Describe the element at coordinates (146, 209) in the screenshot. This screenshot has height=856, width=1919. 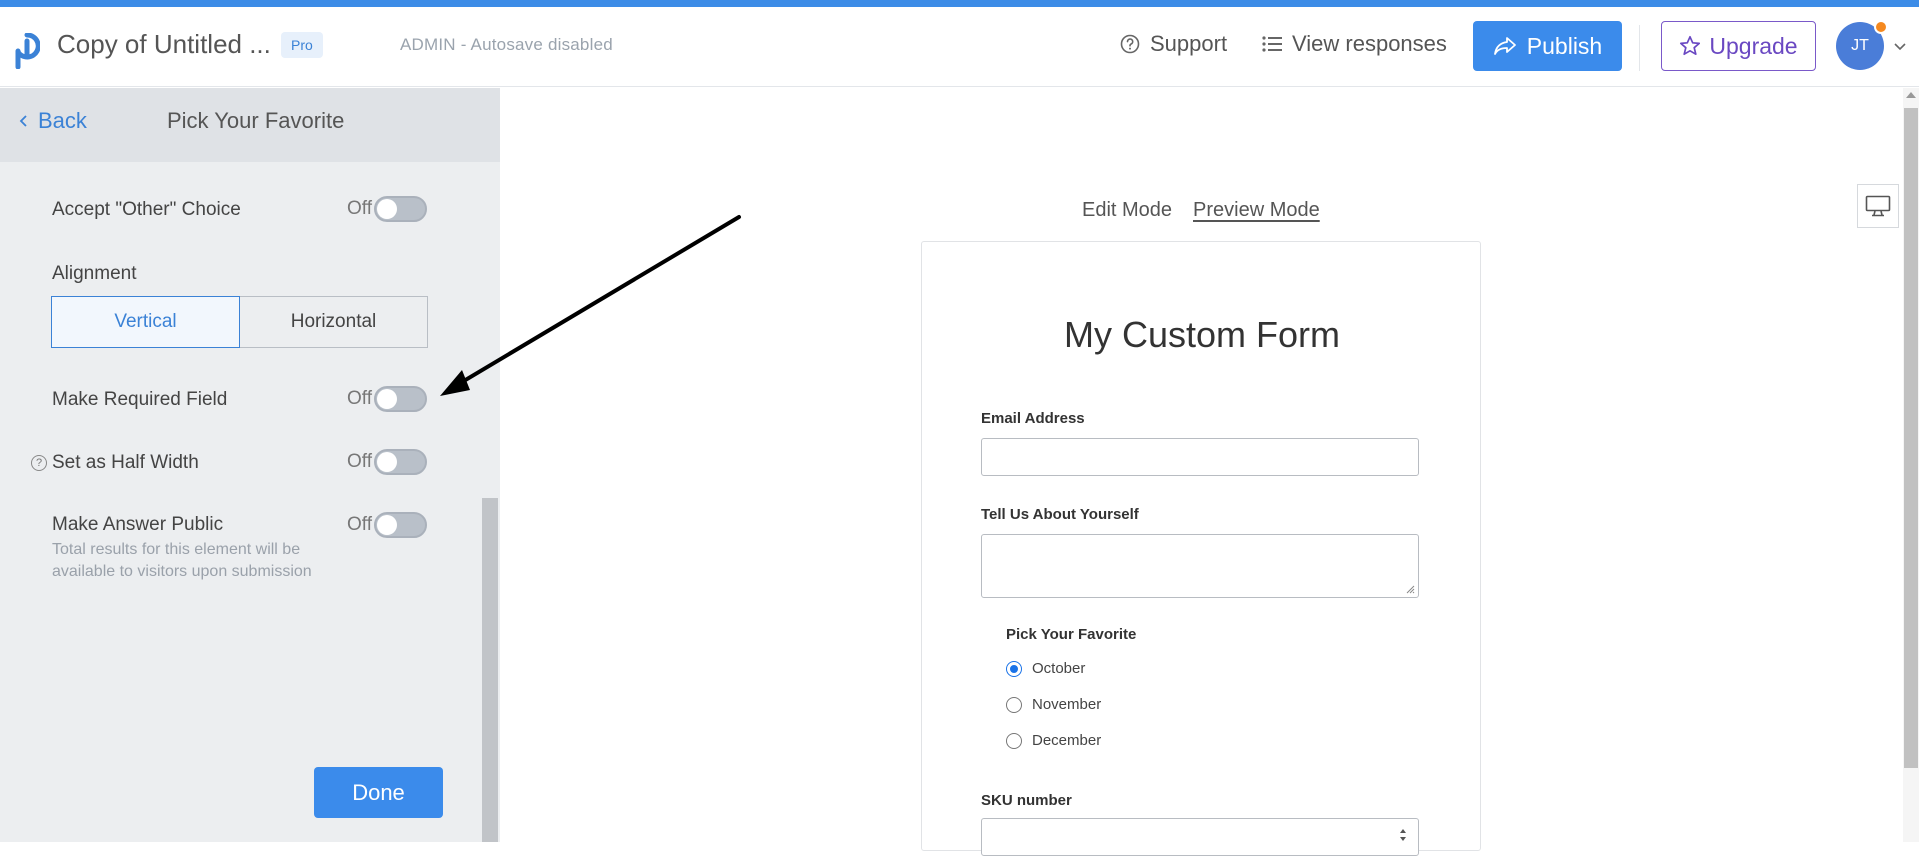
I see `accept-other-label: Accept "Other" Choice` at that location.